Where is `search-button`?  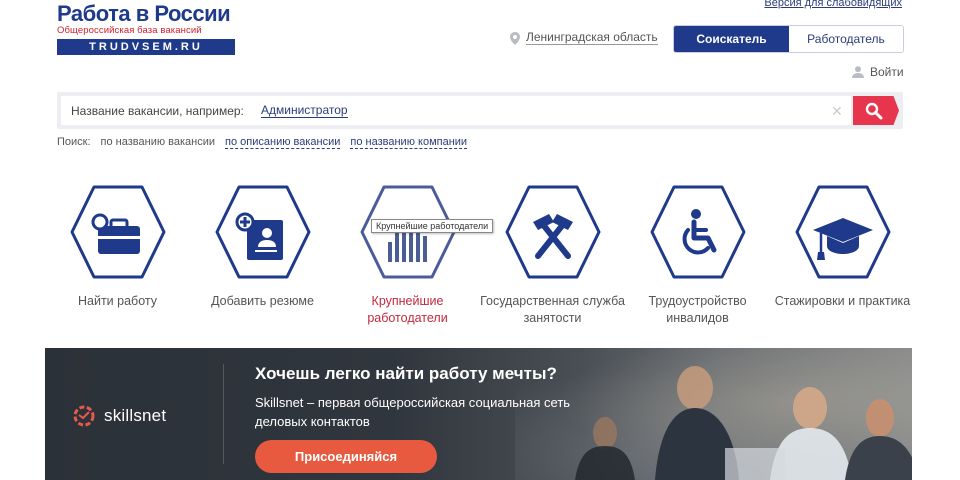
search-button is located at coordinates (876, 110).